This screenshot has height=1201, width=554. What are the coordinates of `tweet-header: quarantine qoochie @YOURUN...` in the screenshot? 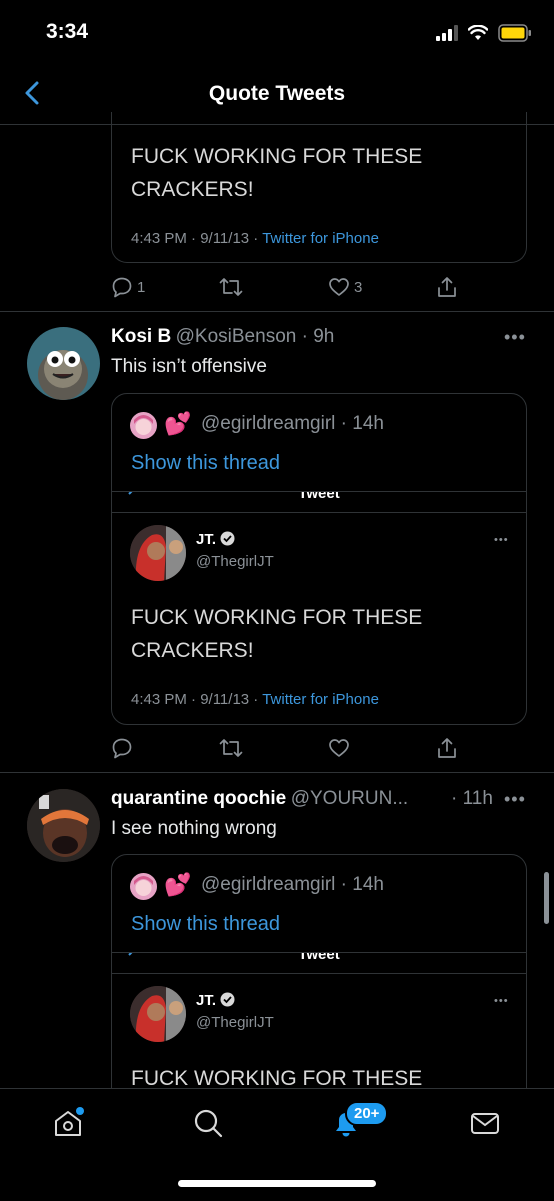 It's located at (259, 799).